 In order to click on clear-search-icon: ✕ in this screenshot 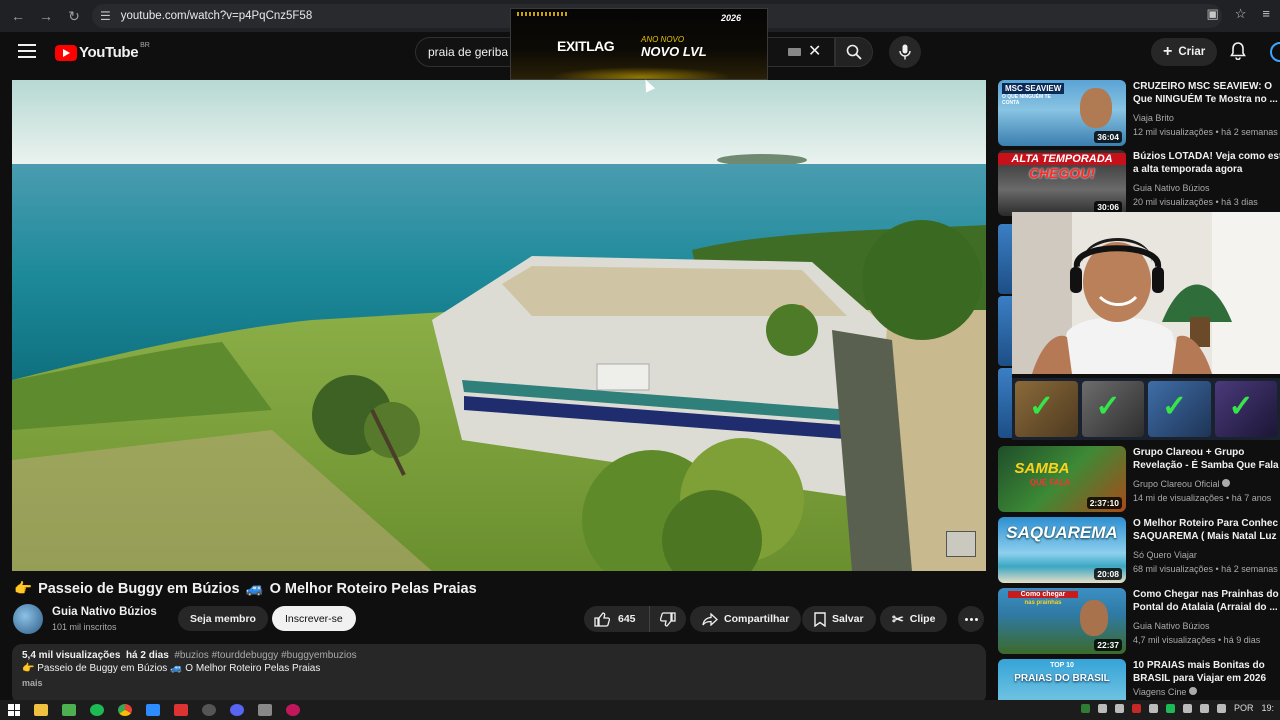, I will do `click(814, 51)`.